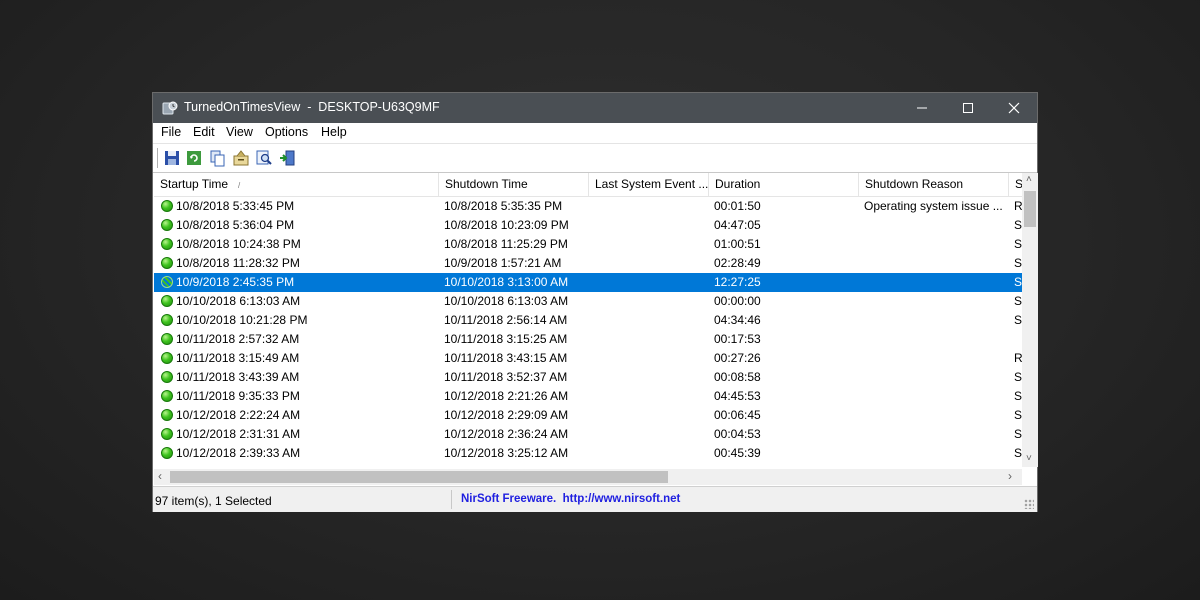 The height and width of the screenshot is (600, 1200). What do you see at coordinates (239, 132) in the screenshot?
I see `menu-view: View` at bounding box center [239, 132].